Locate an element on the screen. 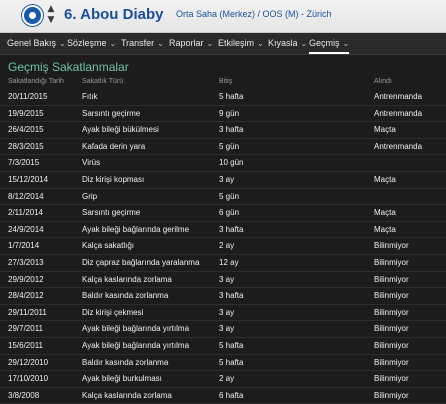  injury-type: Ayak bileği bağlarında yırtılma is located at coordinates (136, 345).